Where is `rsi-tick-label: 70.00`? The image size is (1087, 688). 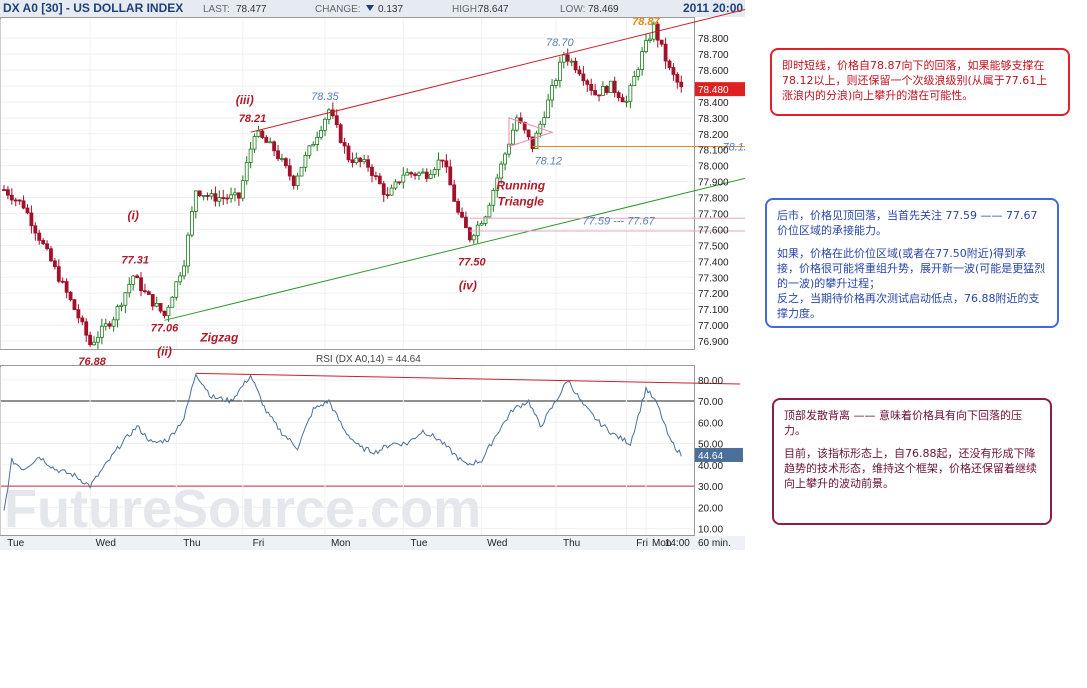
rsi-tick-label: 70.00 is located at coordinates (710, 402).